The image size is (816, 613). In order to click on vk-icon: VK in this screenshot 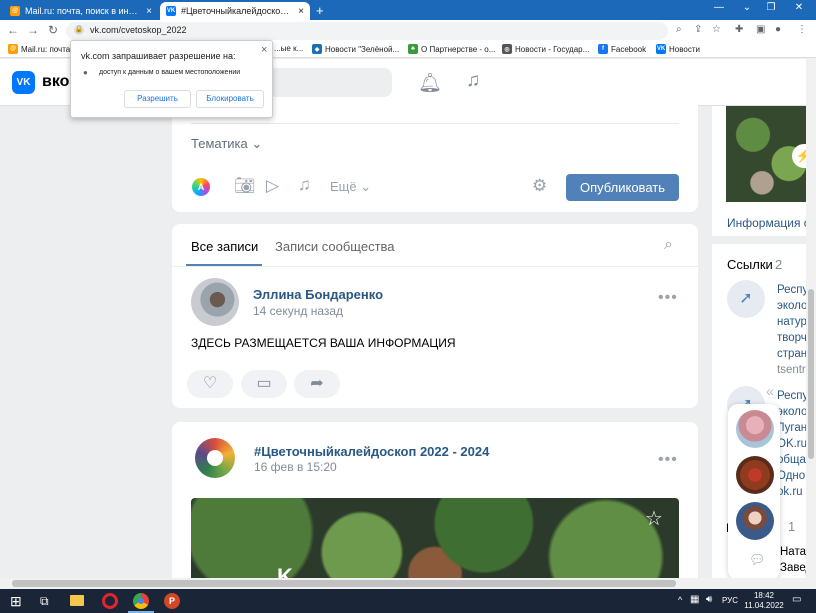, I will do `click(661, 49)`.